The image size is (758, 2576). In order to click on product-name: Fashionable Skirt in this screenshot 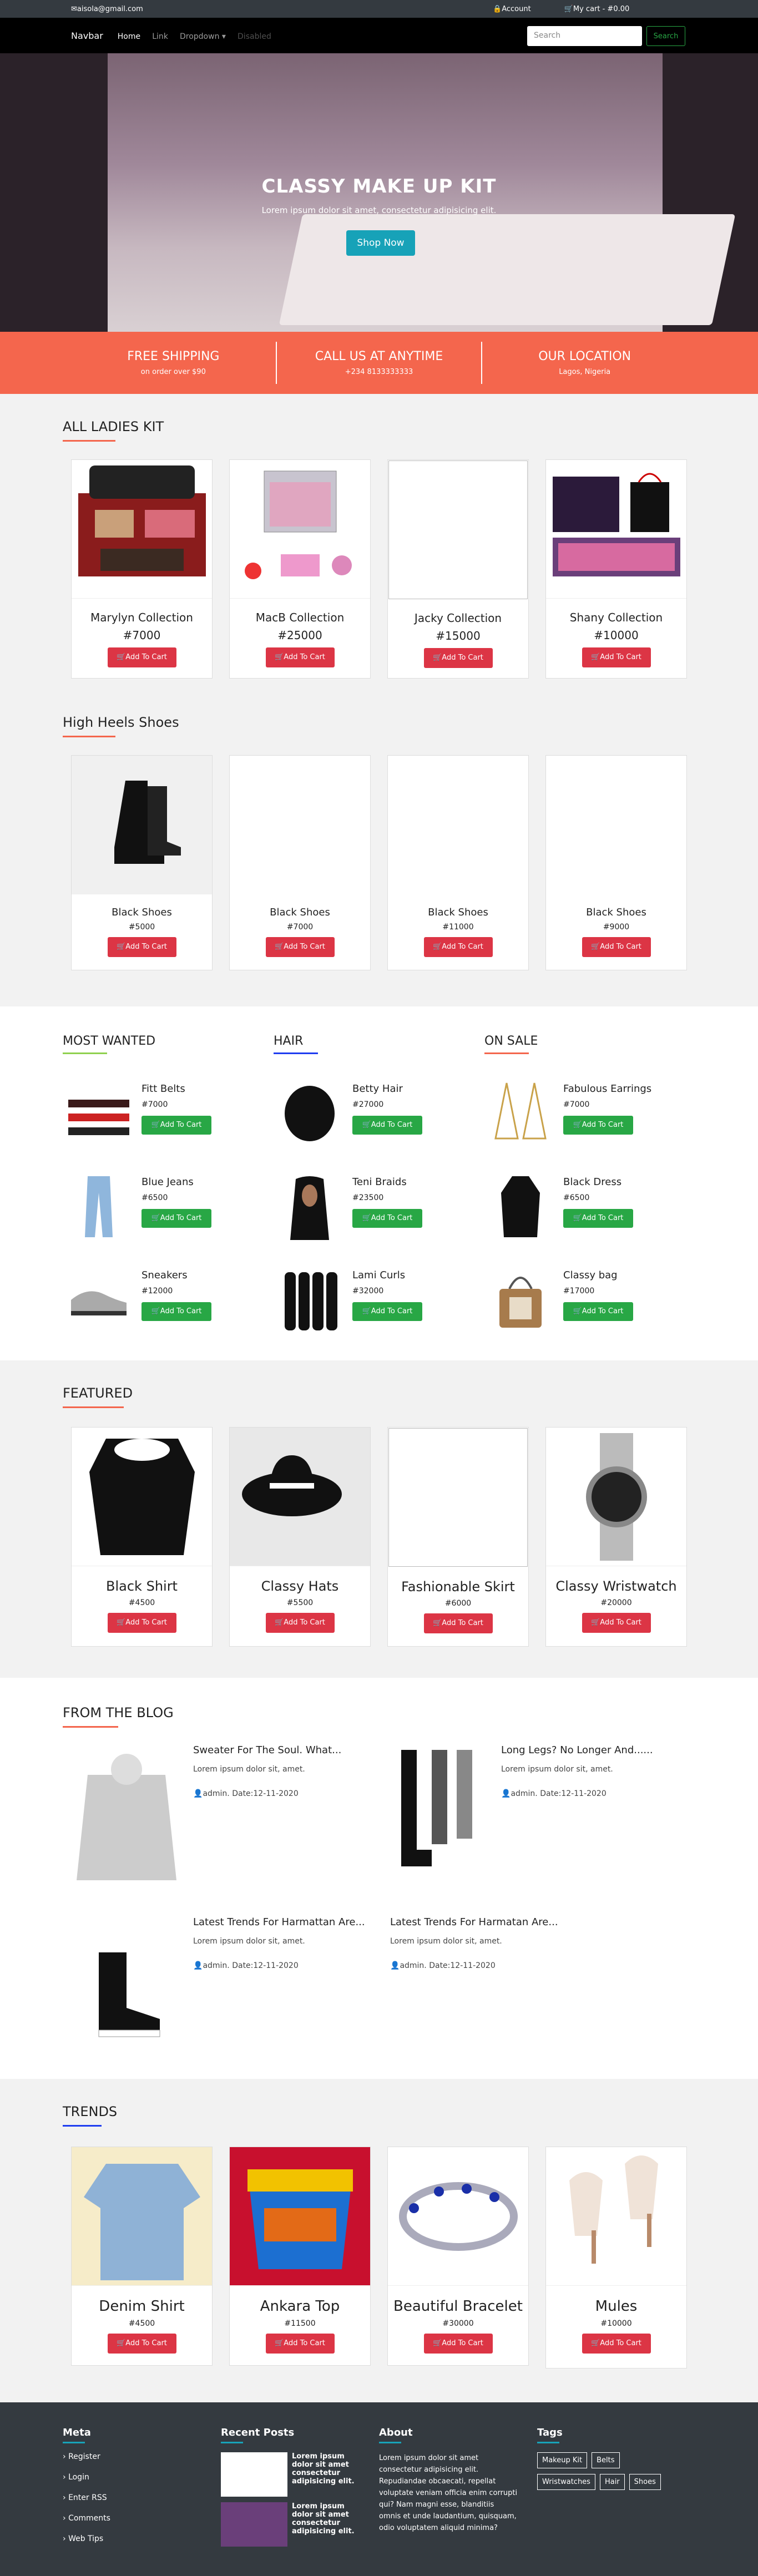, I will do `click(458, 1587)`.